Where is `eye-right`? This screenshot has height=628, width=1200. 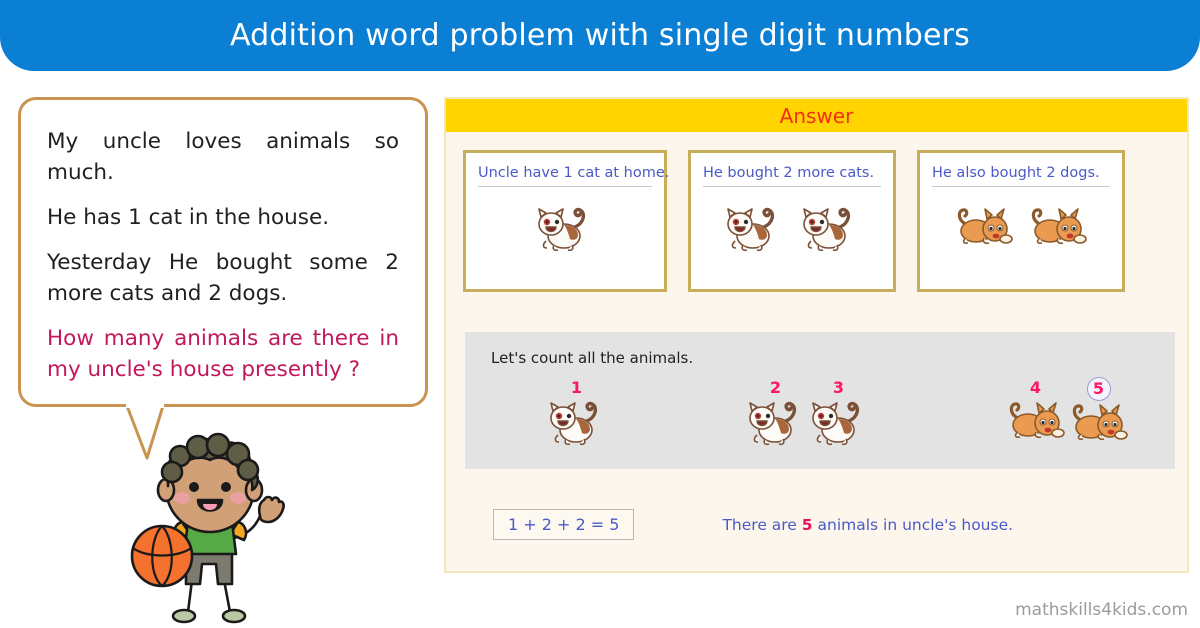
eye-right is located at coordinates (226, 487).